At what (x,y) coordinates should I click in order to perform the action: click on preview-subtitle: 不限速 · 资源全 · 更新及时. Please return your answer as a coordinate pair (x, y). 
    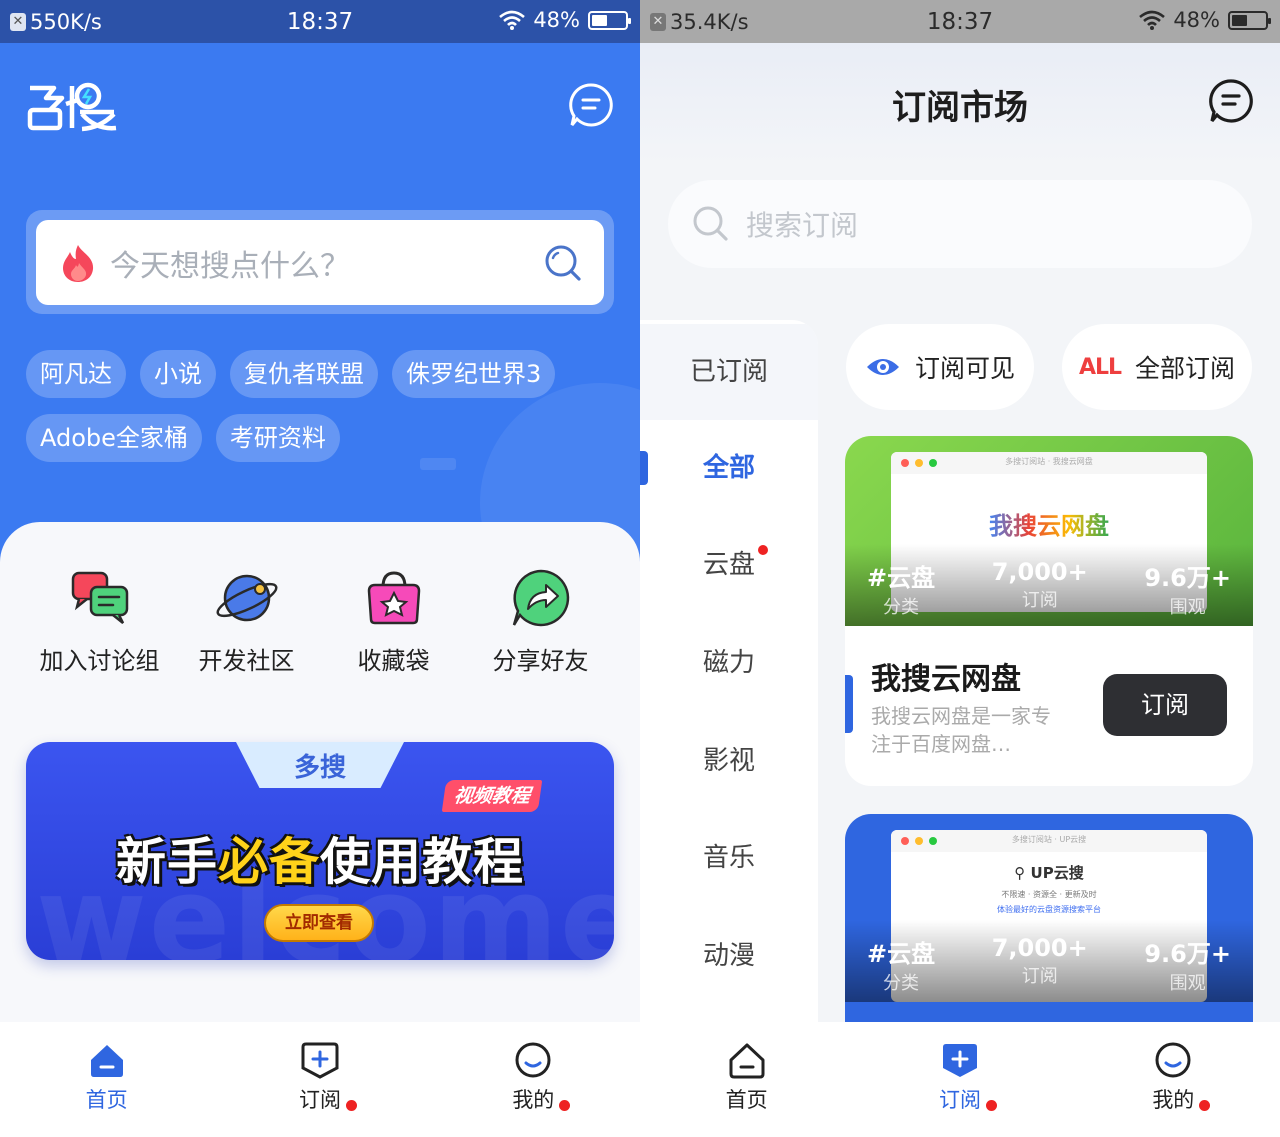
    Looking at the image, I should click on (1049, 894).